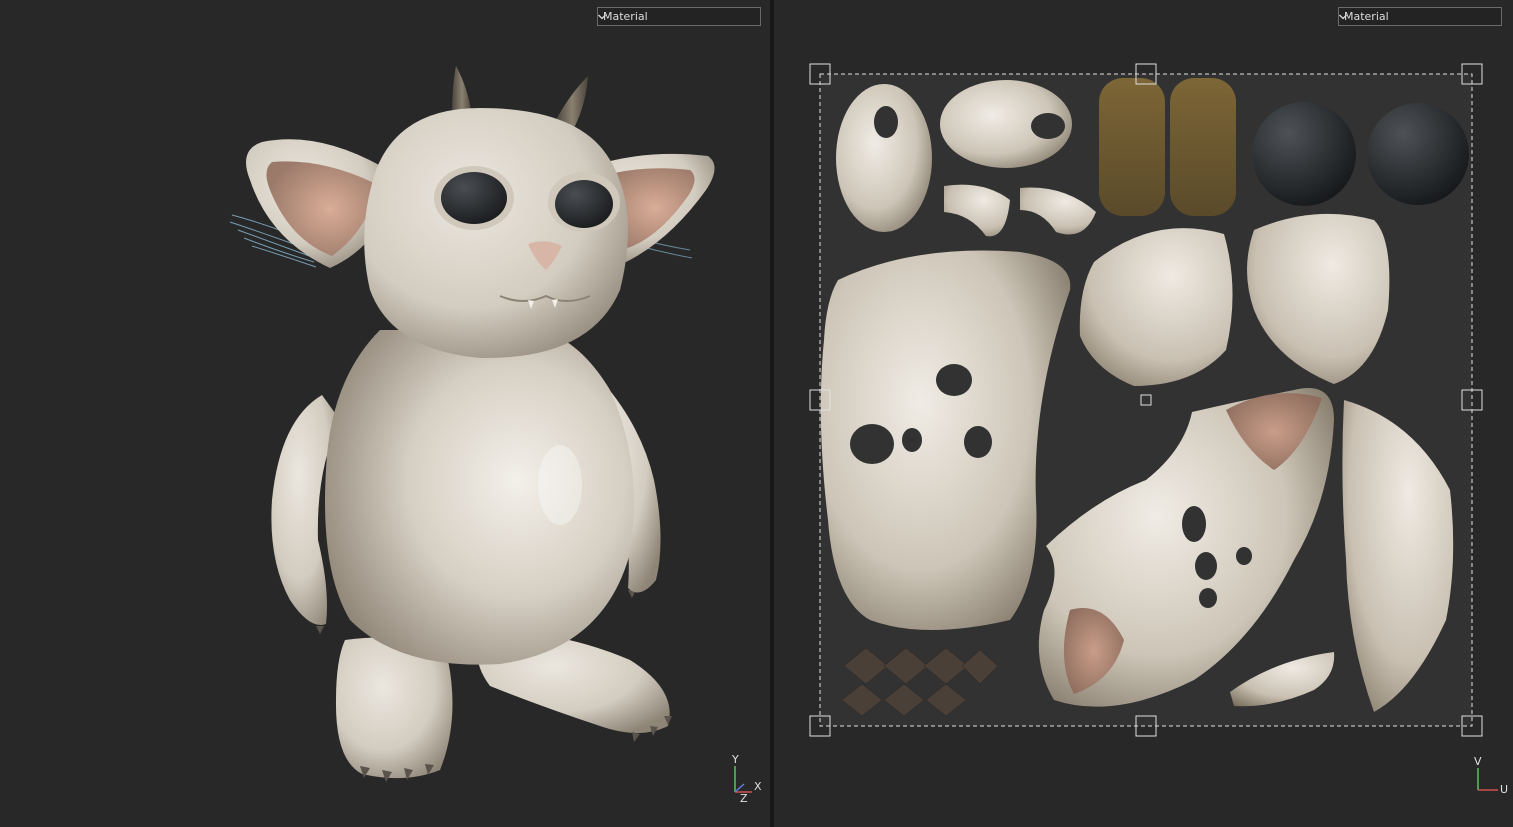 The width and height of the screenshot is (1513, 827). What do you see at coordinates (479, 497) in the screenshot?
I see `body` at bounding box center [479, 497].